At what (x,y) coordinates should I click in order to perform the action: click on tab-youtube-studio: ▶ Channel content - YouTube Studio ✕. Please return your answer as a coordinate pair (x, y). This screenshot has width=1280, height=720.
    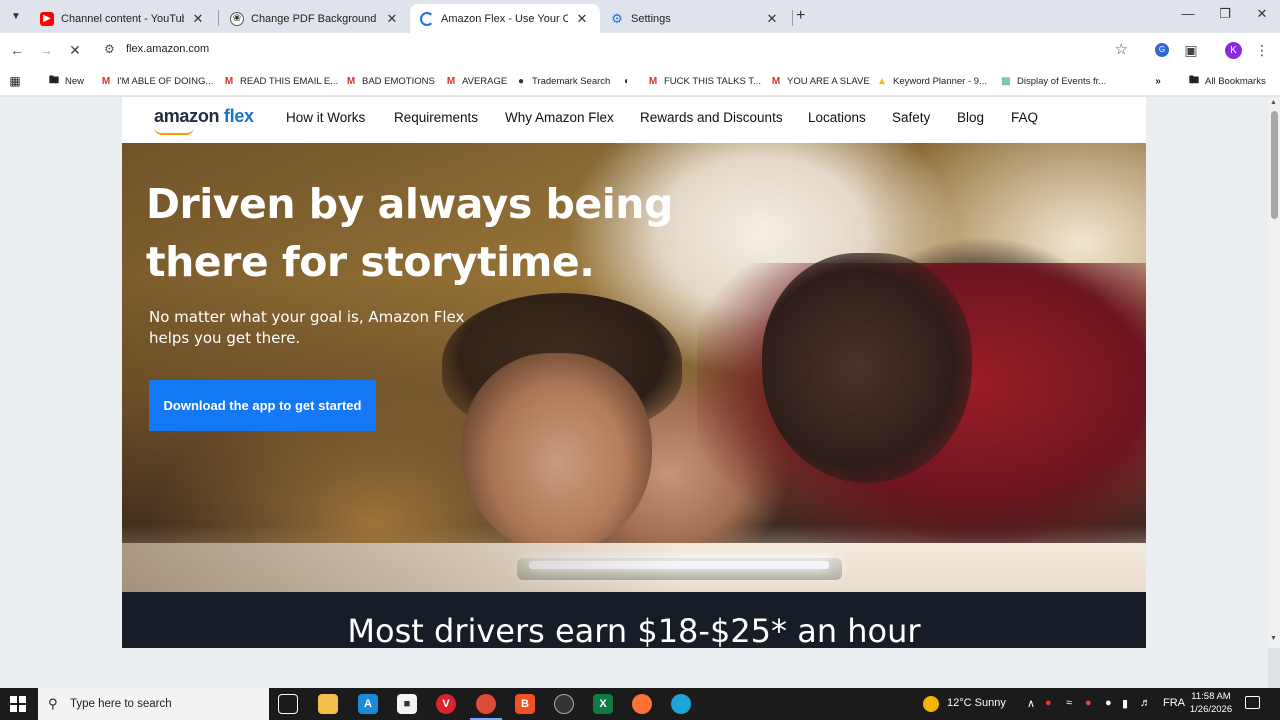
    Looking at the image, I should click on (123, 18).